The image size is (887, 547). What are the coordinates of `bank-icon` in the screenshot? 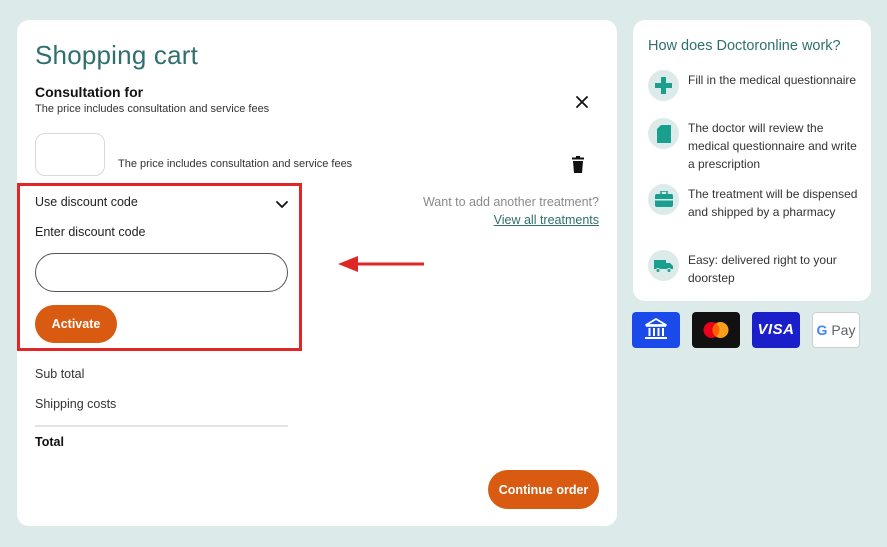 It's located at (656, 330).